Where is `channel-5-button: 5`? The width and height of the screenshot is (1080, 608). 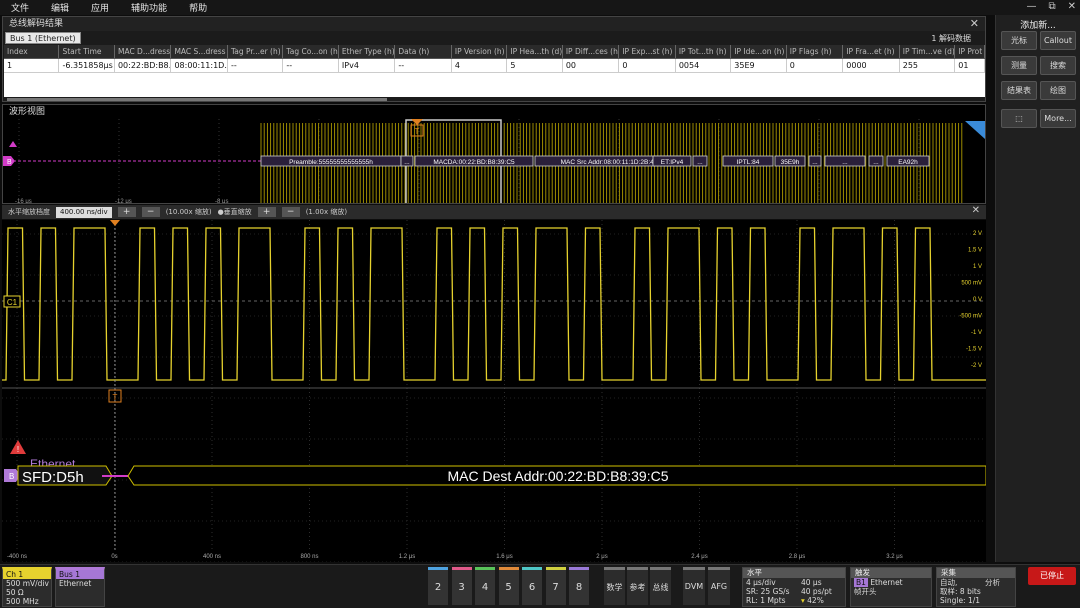
channel-5-button: 5 is located at coordinates (508, 586).